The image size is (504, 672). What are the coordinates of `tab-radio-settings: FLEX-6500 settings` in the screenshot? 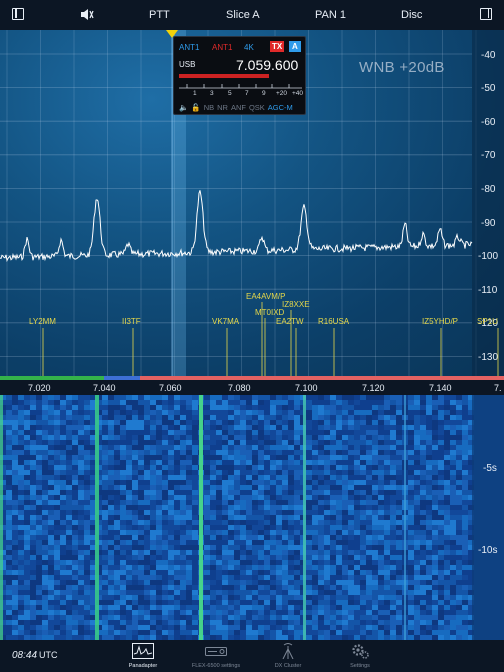 It's located at (216, 656).